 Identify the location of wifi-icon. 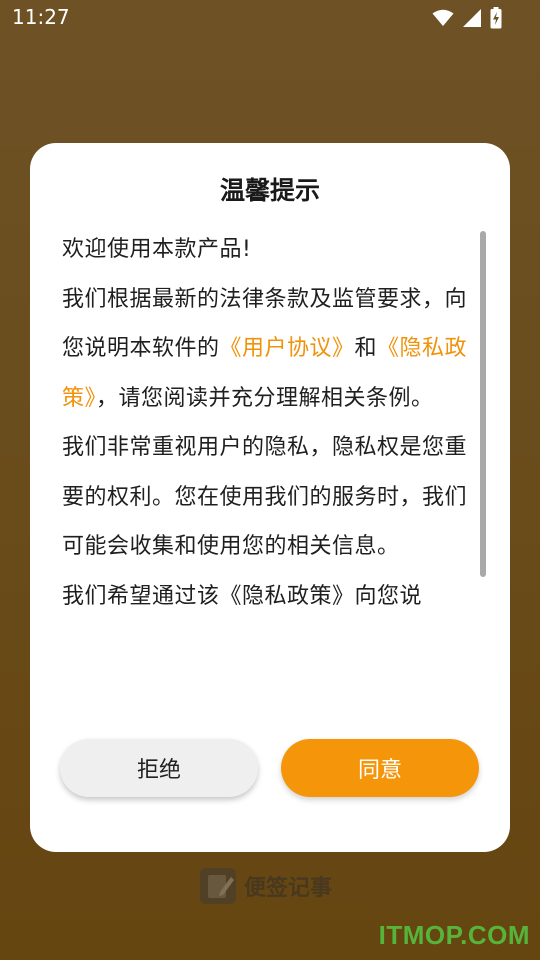
(443, 18).